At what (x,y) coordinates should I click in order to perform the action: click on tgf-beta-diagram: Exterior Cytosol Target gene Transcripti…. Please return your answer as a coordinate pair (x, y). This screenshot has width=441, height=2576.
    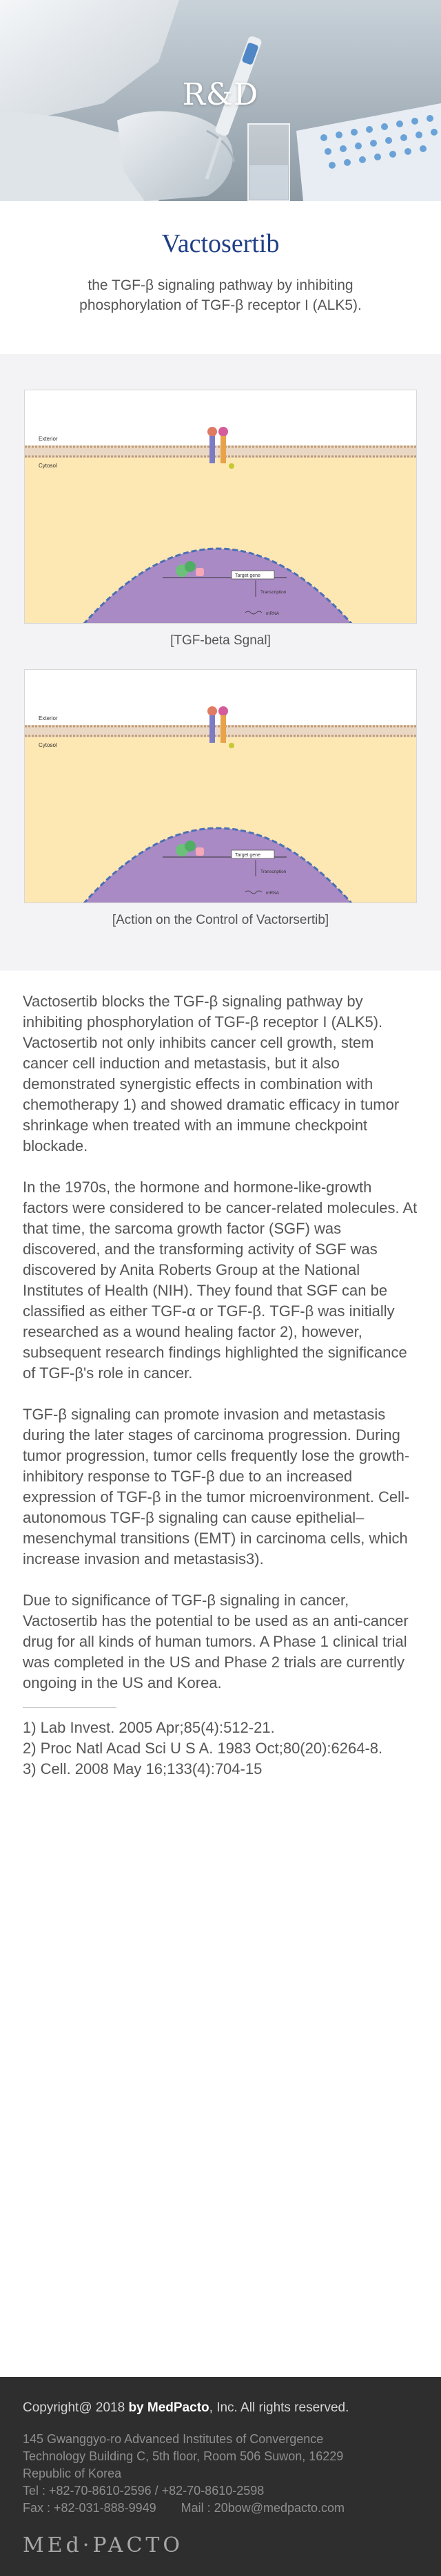
    Looking at the image, I should click on (220, 507).